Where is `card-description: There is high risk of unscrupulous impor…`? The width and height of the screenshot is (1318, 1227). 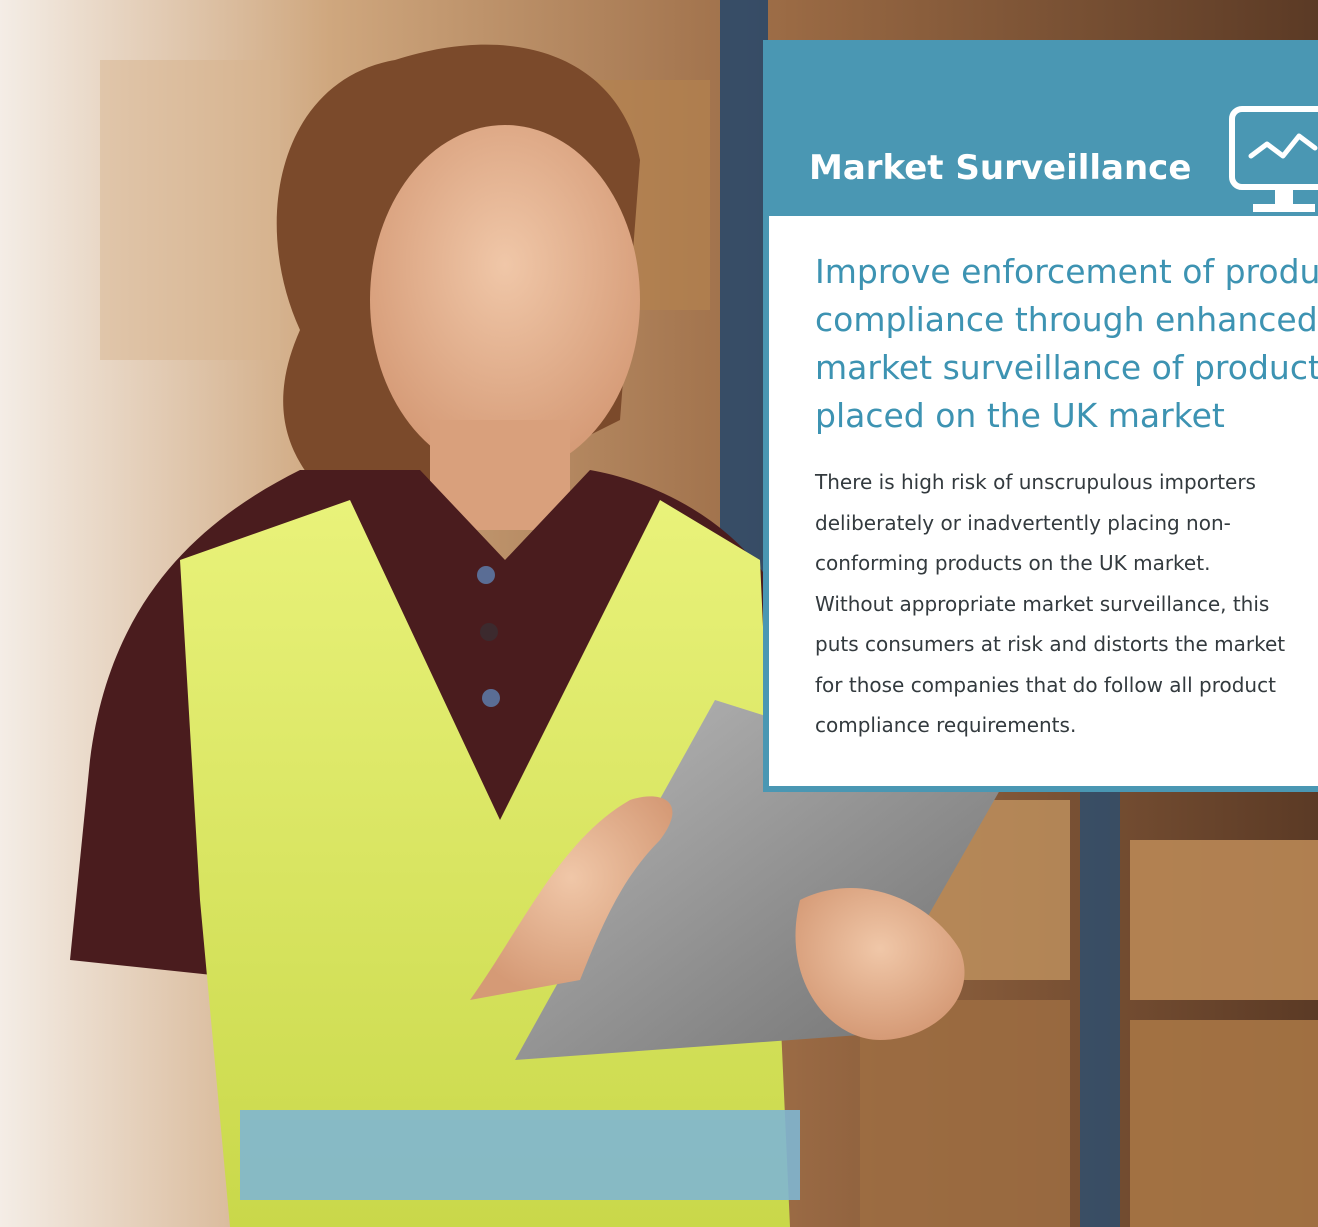
card-description: There is high risk of unscrupulous impor… is located at coordinates (1066, 604).